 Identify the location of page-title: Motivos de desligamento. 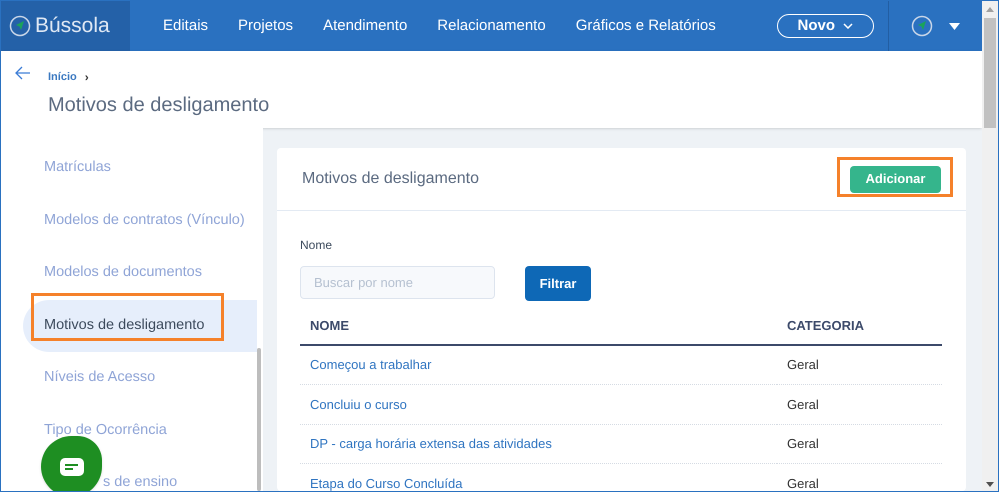
(159, 105).